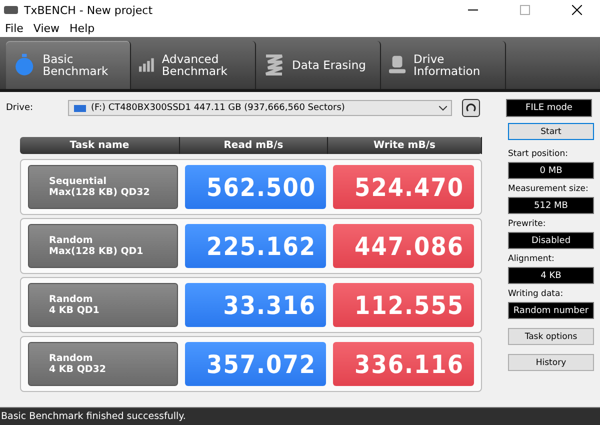  What do you see at coordinates (146, 65) in the screenshot?
I see `bar-chart-icon` at bounding box center [146, 65].